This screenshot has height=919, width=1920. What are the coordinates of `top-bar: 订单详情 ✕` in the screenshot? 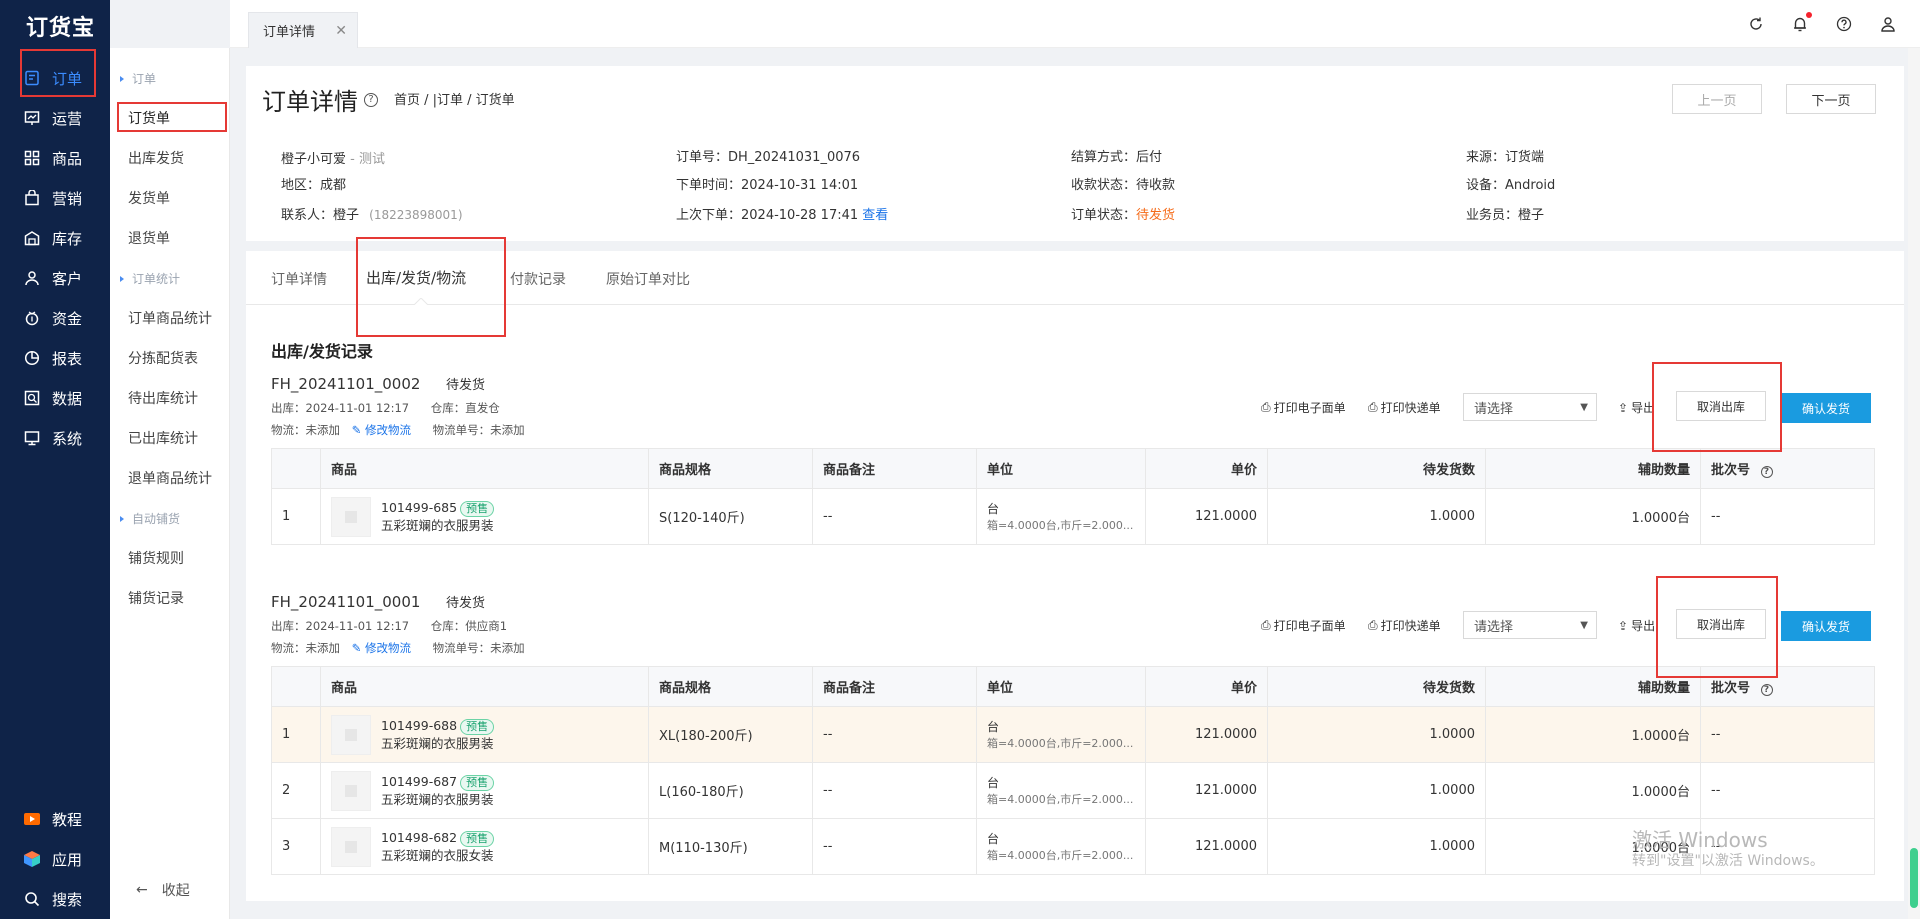 It's located at (1075, 24).